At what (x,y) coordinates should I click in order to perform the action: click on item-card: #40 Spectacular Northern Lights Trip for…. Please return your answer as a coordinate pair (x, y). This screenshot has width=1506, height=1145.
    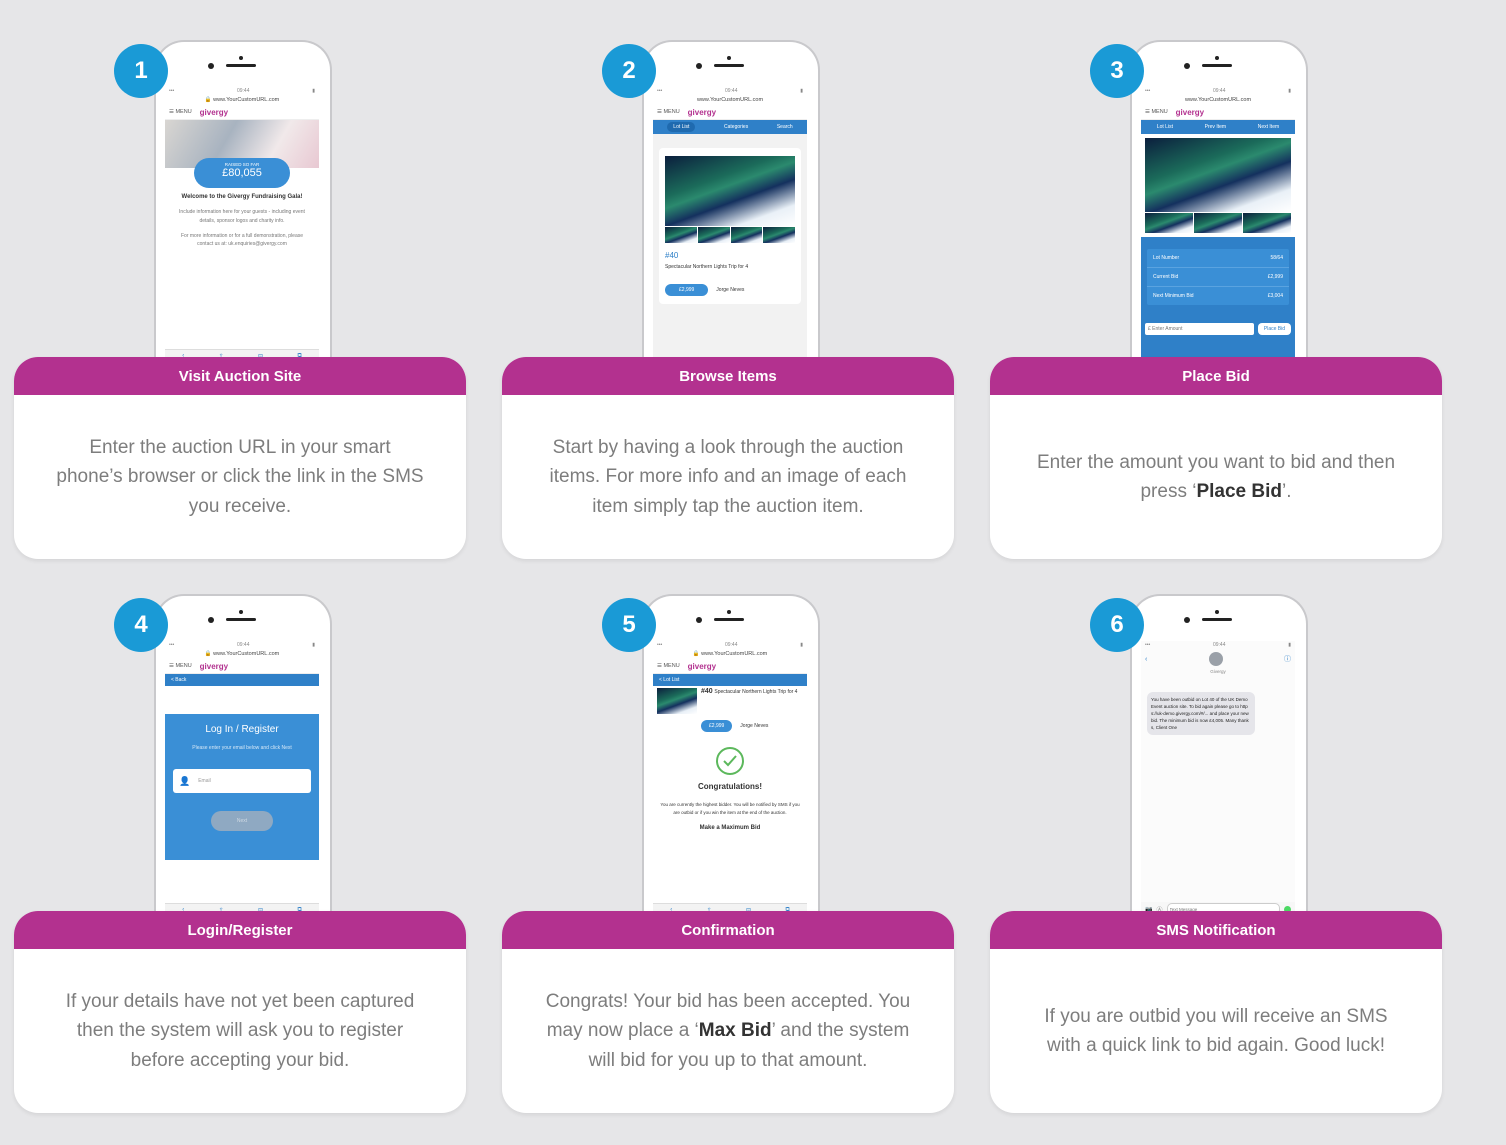
    Looking at the image, I should click on (730, 226).